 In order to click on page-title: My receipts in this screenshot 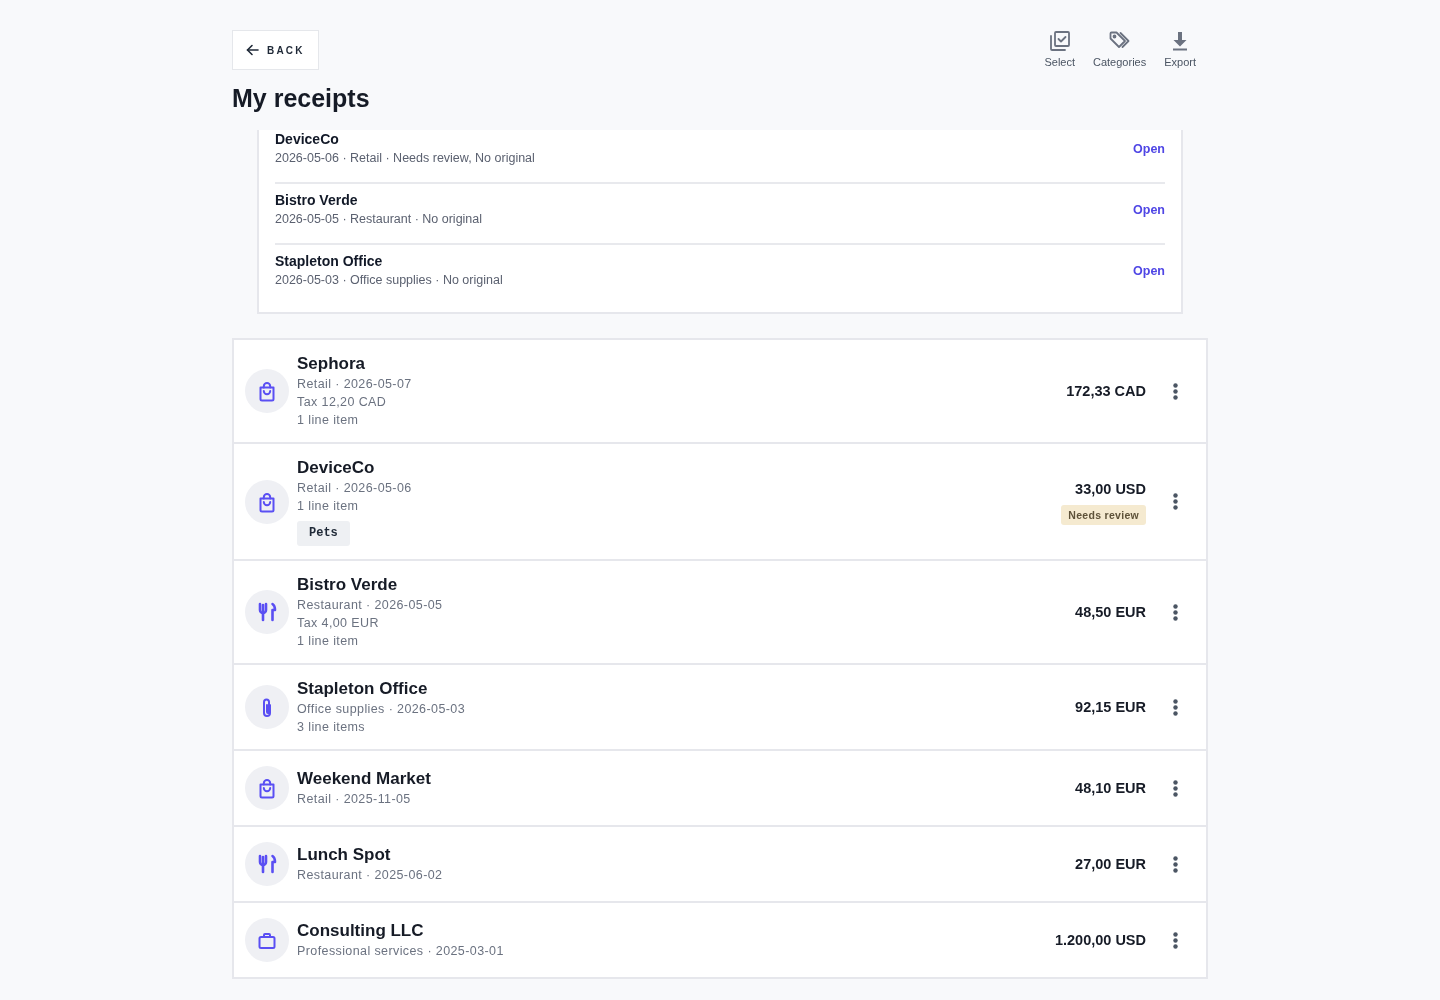, I will do `click(301, 98)`.